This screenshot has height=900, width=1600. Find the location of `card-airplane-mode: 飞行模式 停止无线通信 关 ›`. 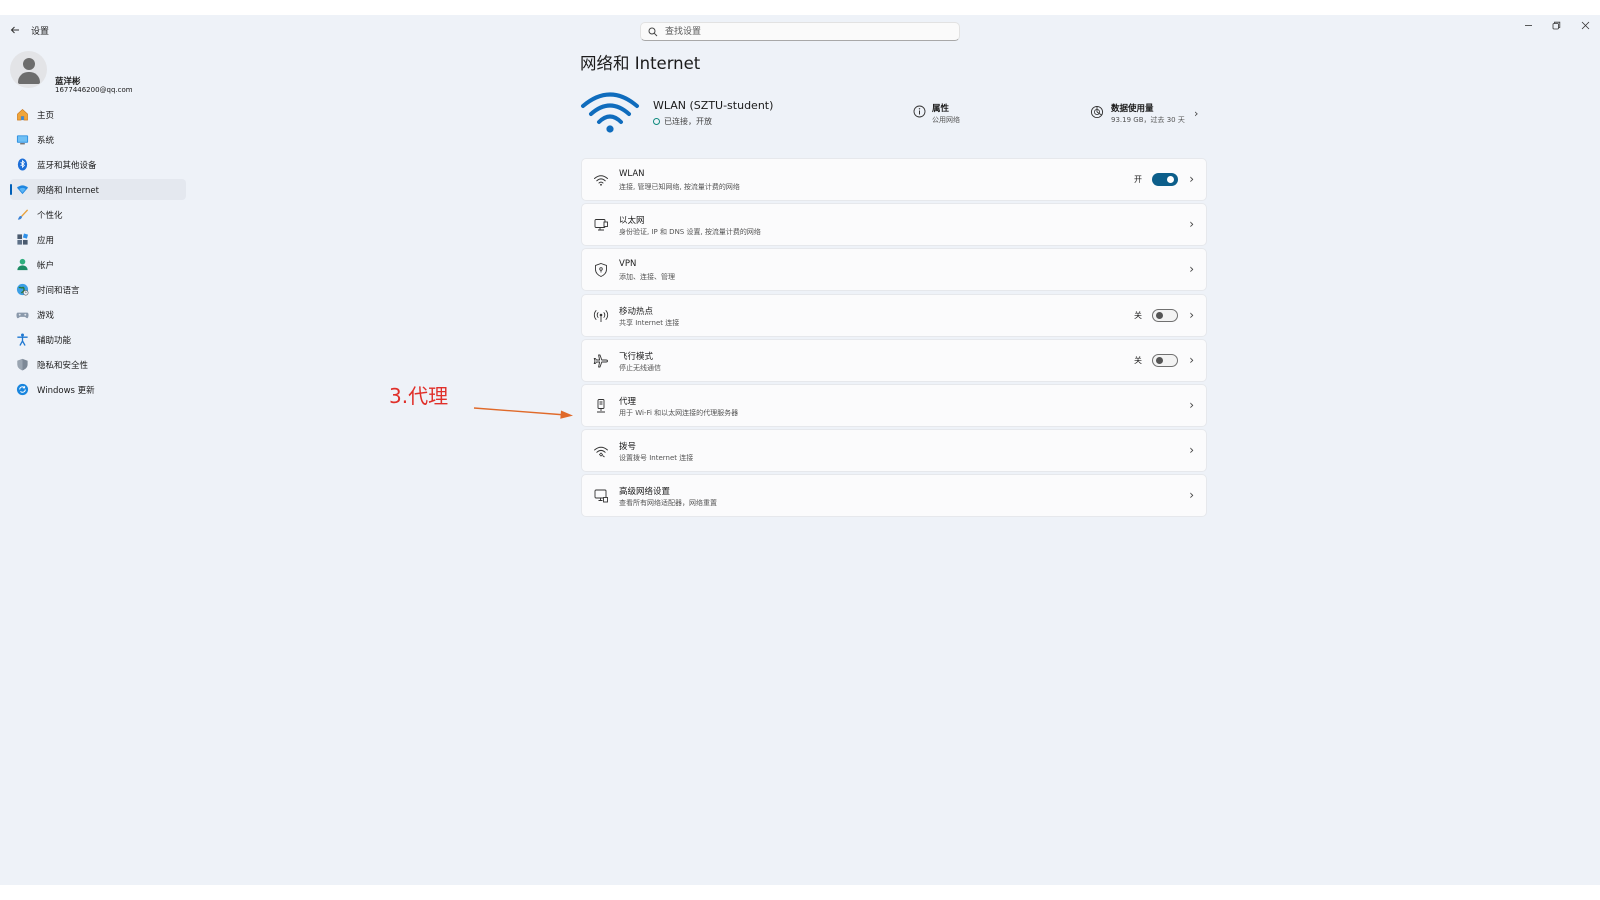

card-airplane-mode: 飞行模式 停止无线通信 关 › is located at coordinates (894, 360).